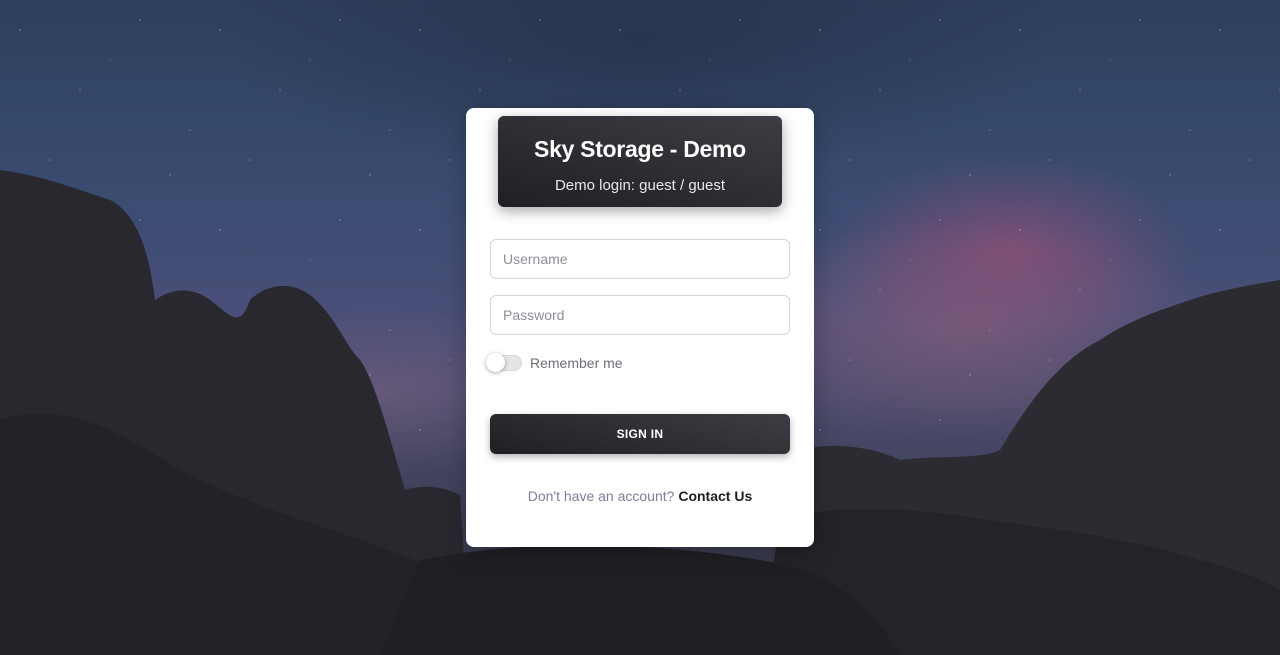 This screenshot has width=1280, height=655. I want to click on app-title: Sky Storage - Demo, so click(640, 149).